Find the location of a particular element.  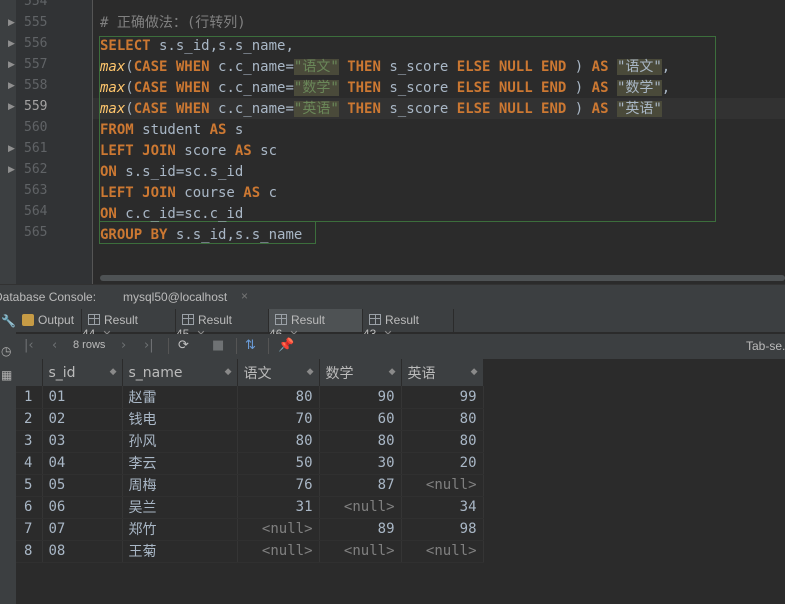

grid-layout-icon: ▦ is located at coordinates (7, 375).